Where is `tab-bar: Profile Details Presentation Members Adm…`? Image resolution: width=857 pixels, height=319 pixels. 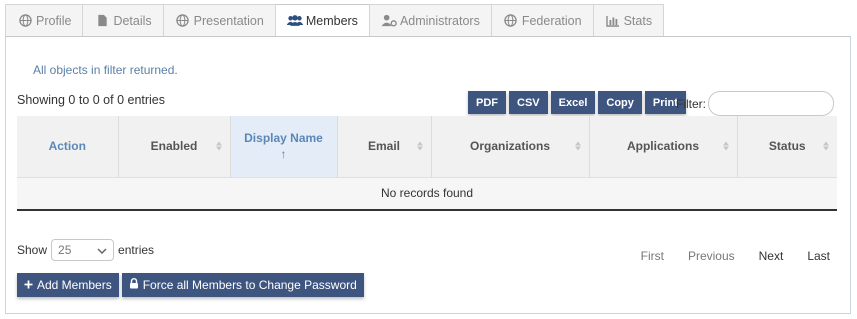 tab-bar: Profile Details Presentation Members Adm… is located at coordinates (335, 20).